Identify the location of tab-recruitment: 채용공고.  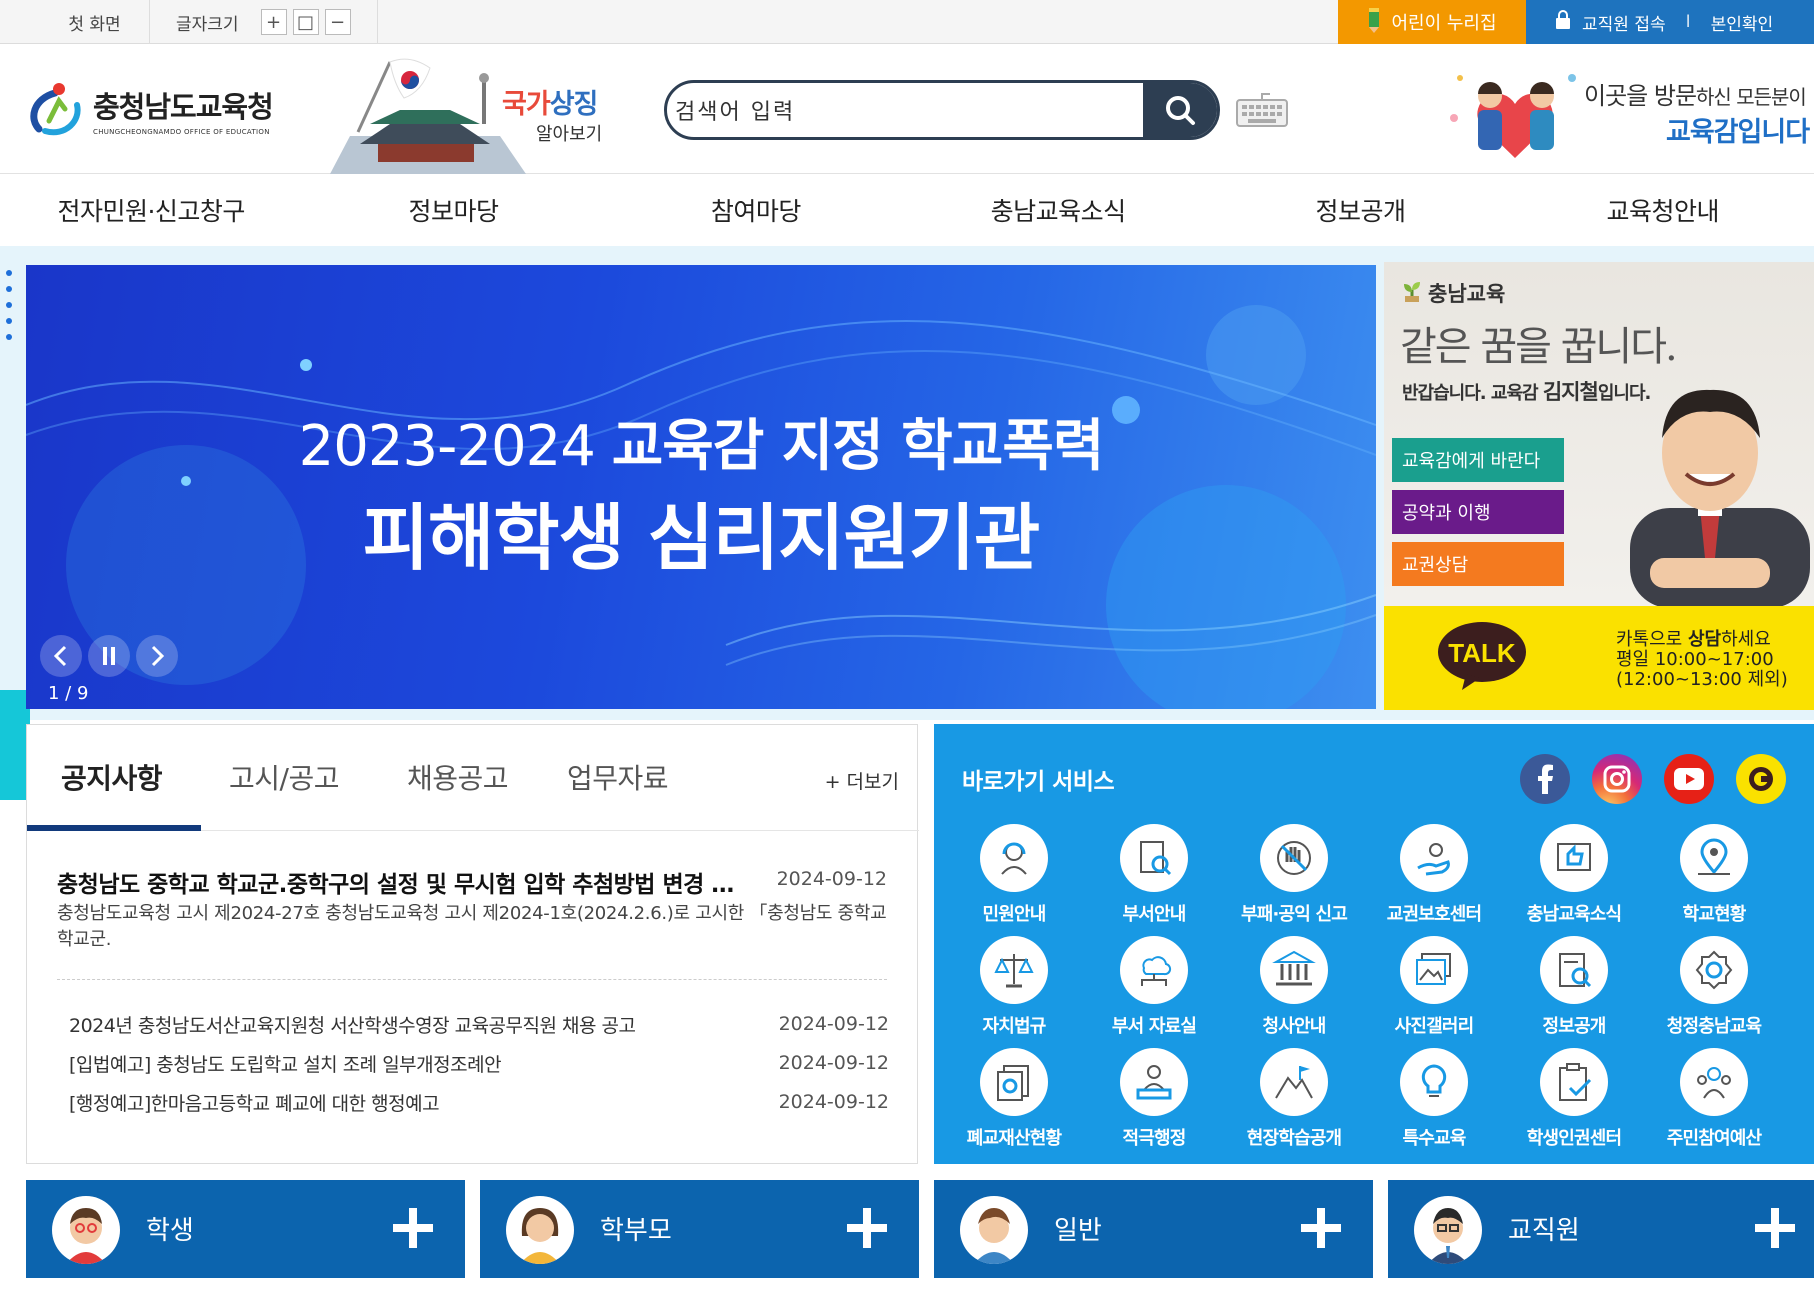
(458, 777).